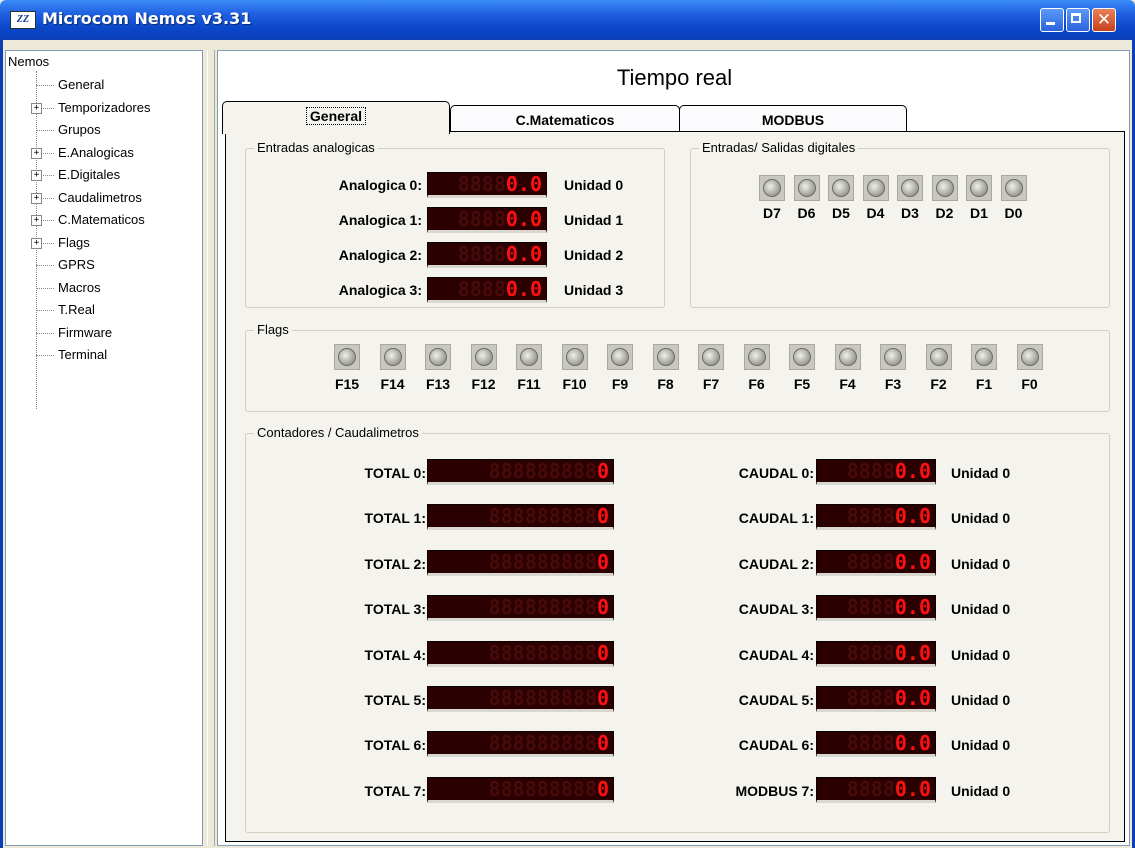 The width and height of the screenshot is (1135, 848). I want to click on analog-display: 88880.0, so click(487, 290).